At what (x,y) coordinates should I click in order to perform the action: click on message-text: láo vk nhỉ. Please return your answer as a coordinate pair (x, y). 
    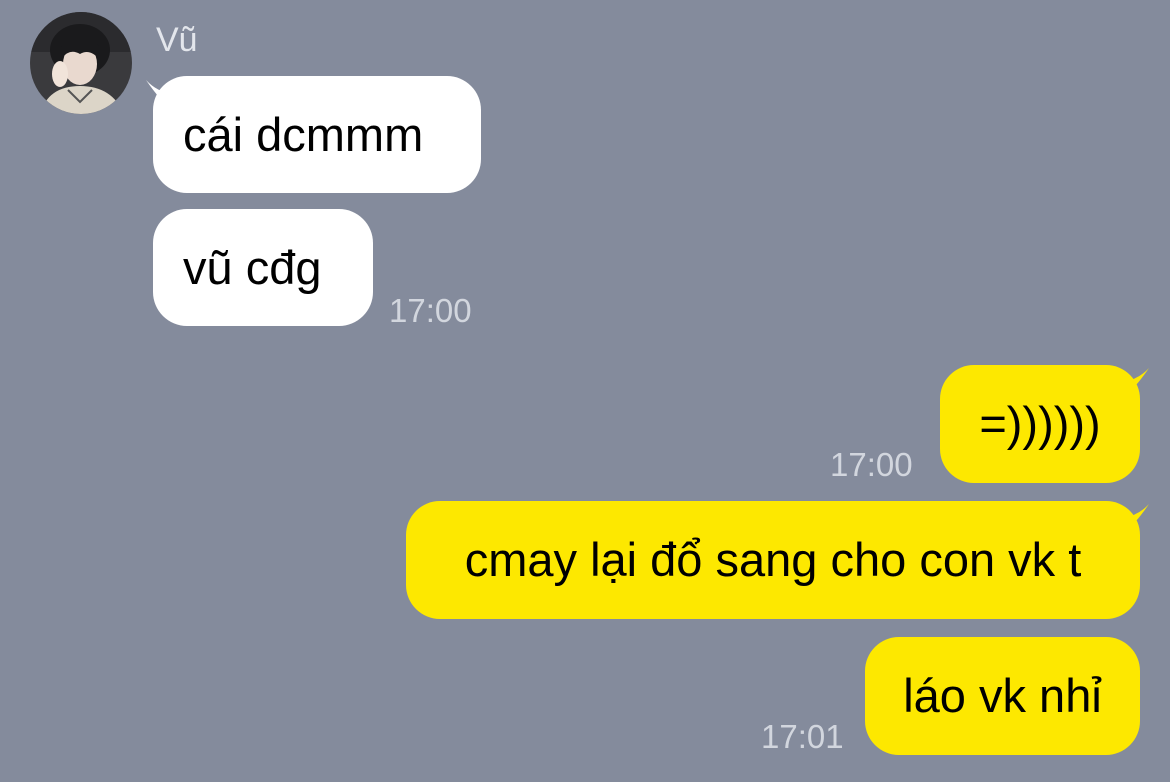
    Looking at the image, I should click on (1002, 695).